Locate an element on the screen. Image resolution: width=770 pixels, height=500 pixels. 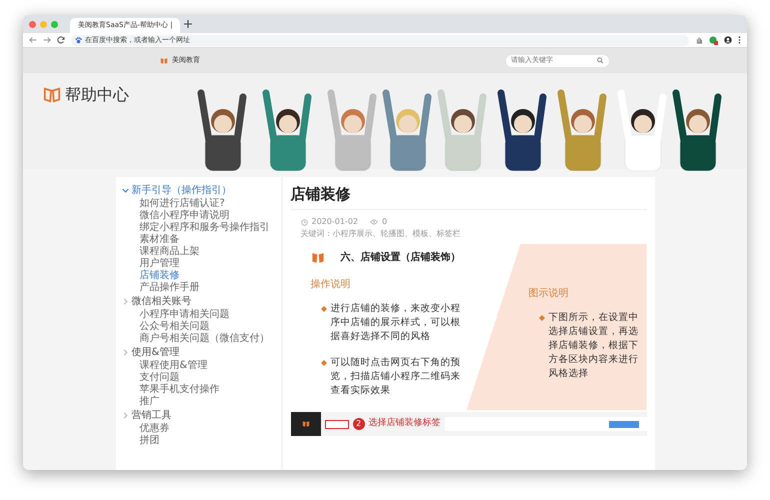
search-icon is located at coordinates (600, 60).